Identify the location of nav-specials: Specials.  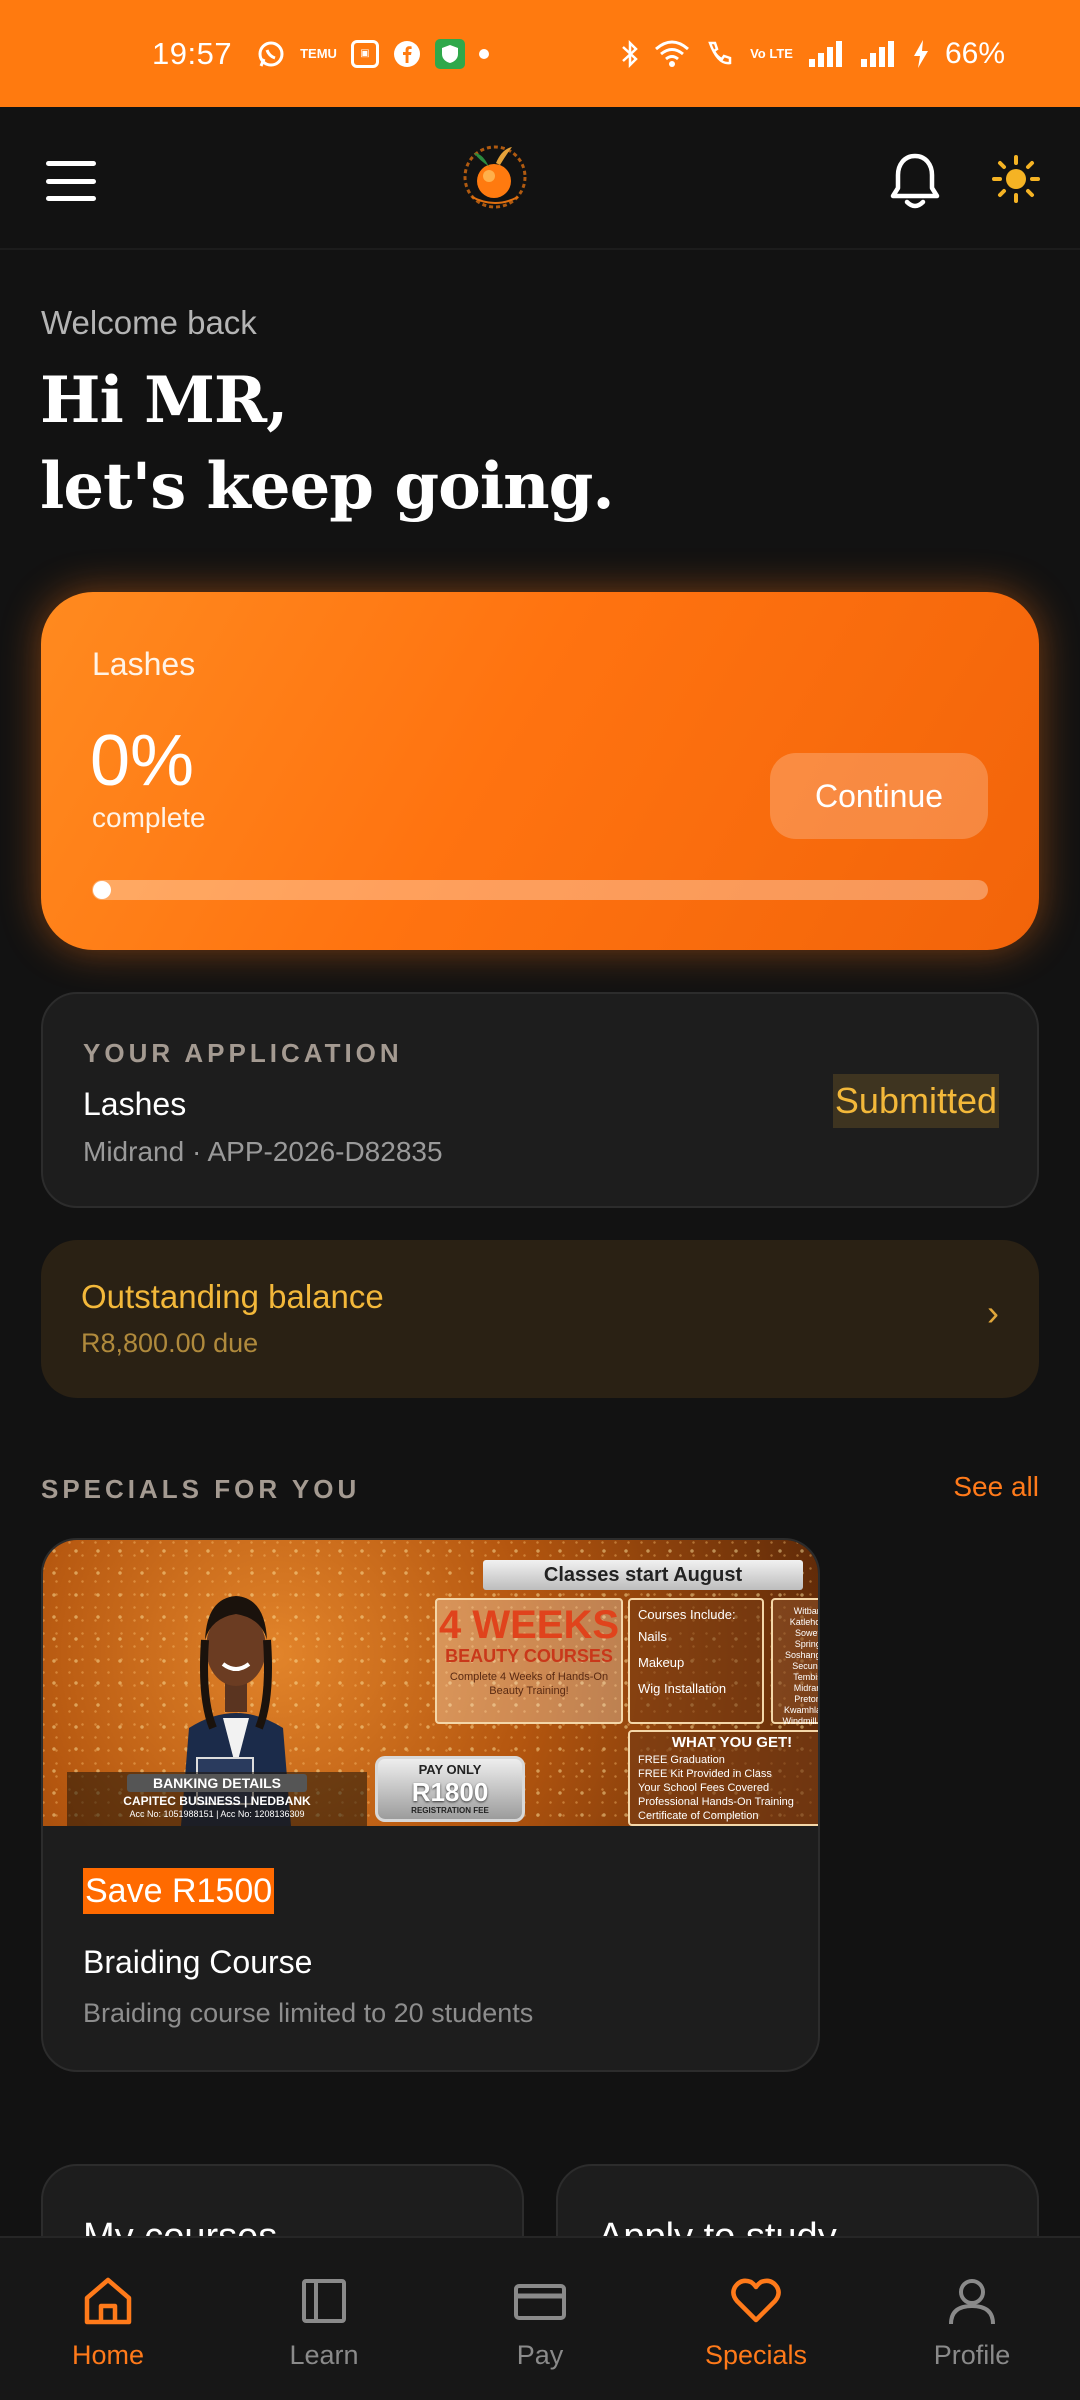
(756, 2319).